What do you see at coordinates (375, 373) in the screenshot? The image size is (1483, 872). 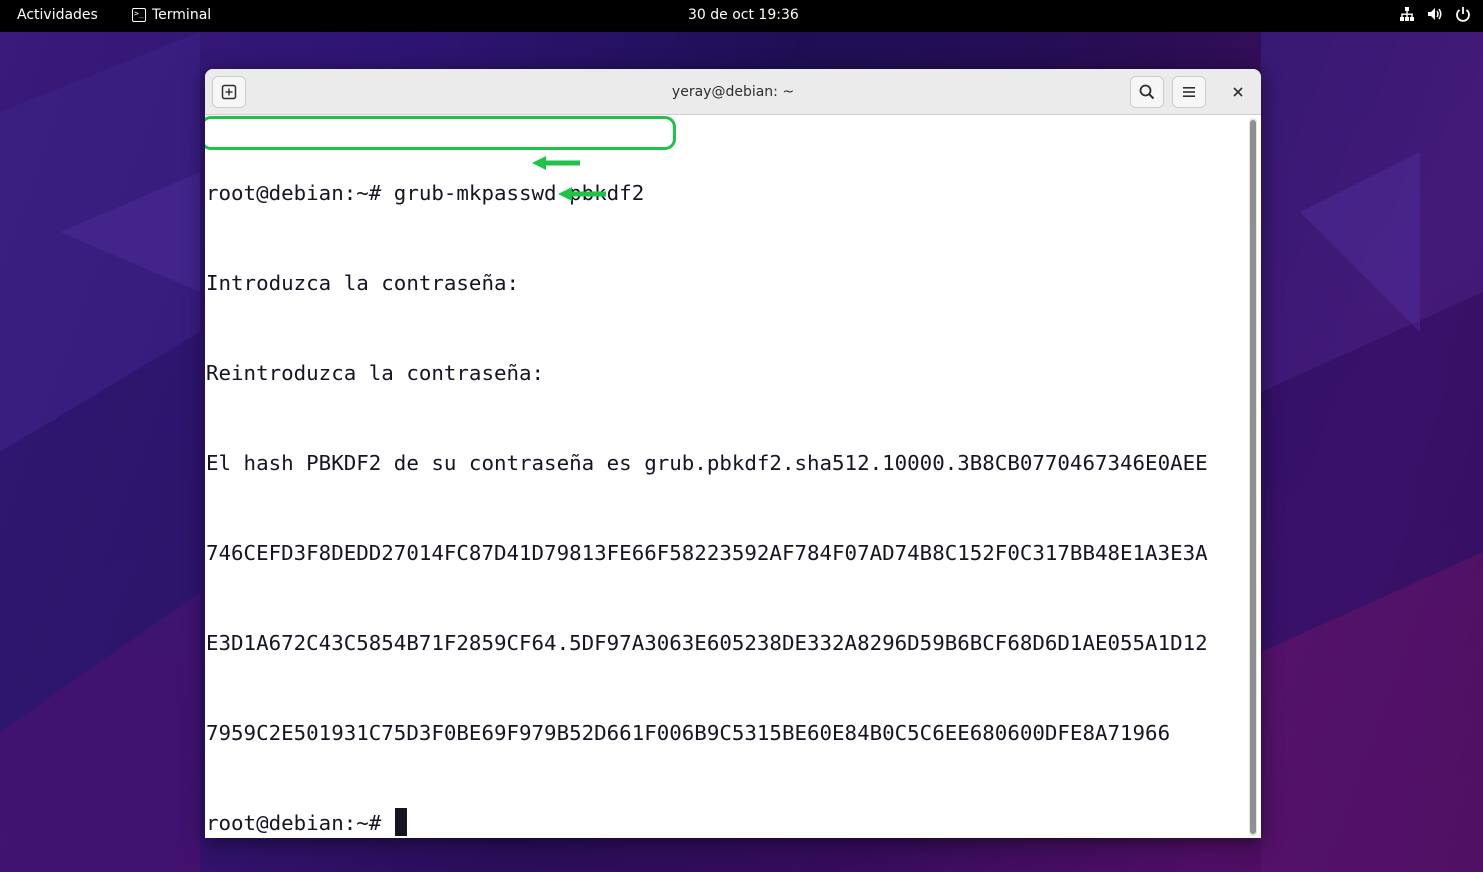 I see `terminal-line-password-reprompt: Reintroduzca la contraseña:` at bounding box center [375, 373].